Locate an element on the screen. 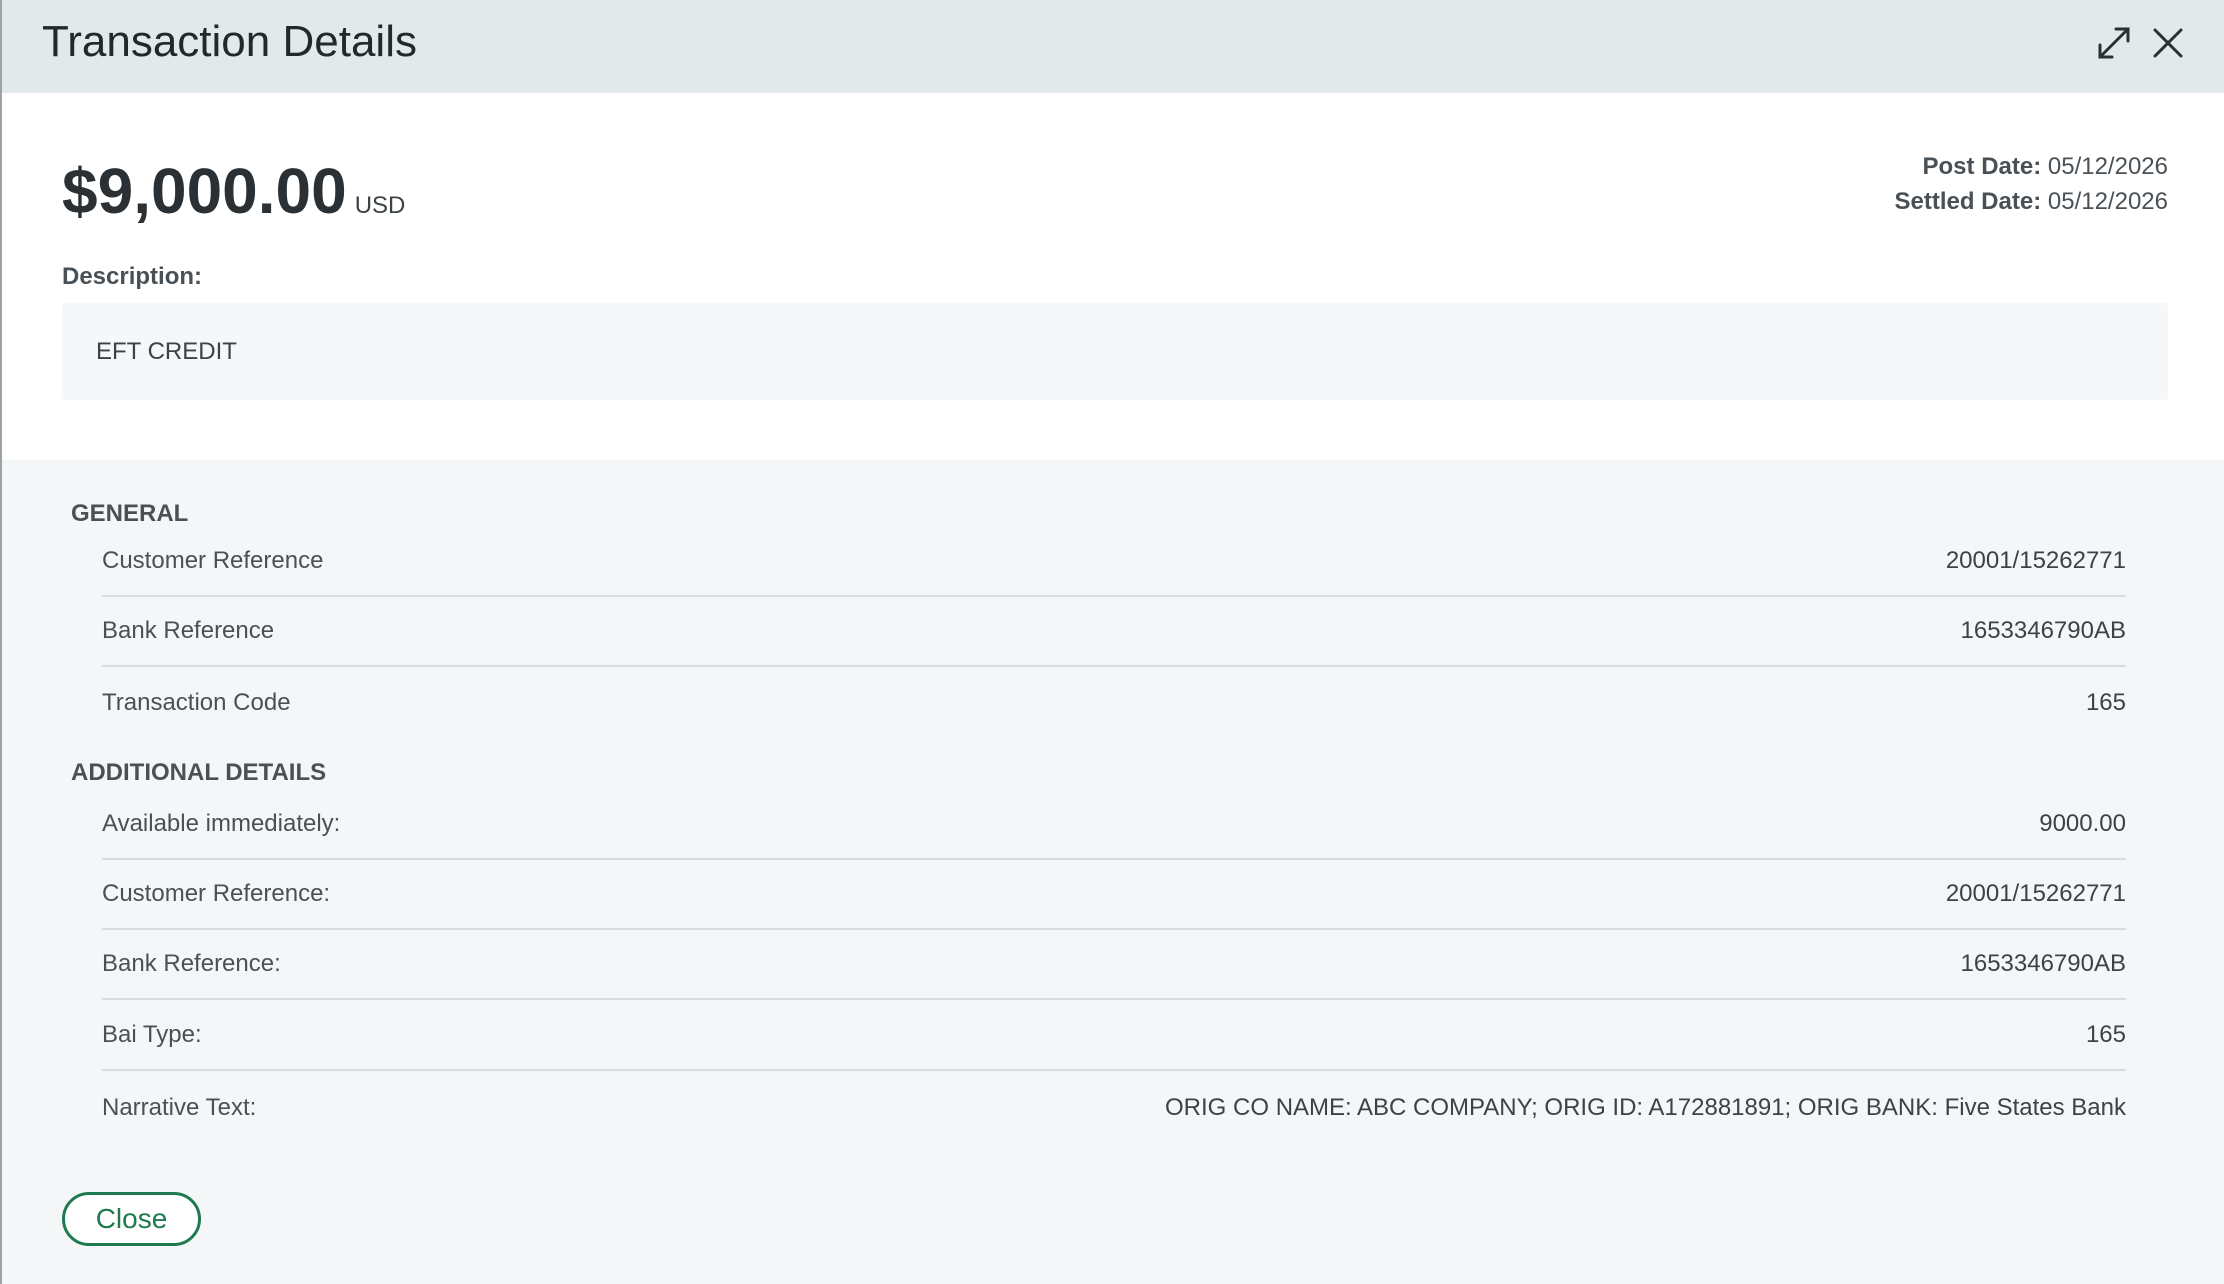  detail-row: Available immediately: 9000.00 is located at coordinates (1114, 825).